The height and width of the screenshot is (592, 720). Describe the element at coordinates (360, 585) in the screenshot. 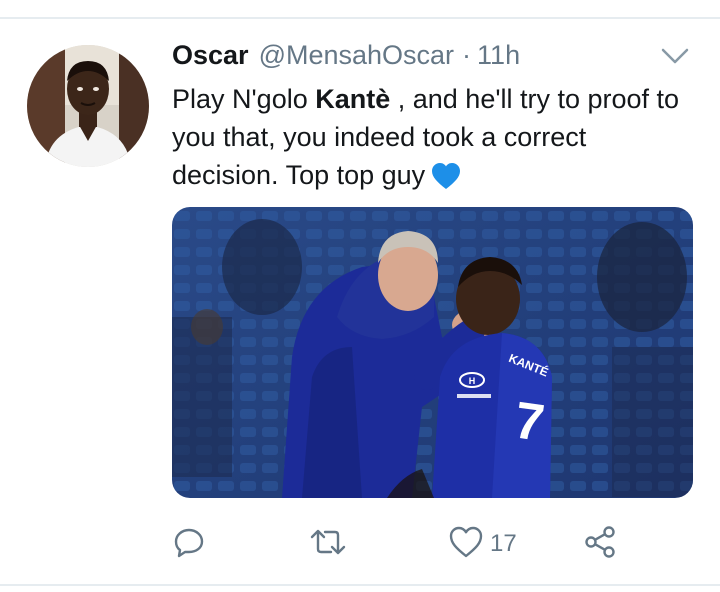

I see `bottom-divider` at that location.